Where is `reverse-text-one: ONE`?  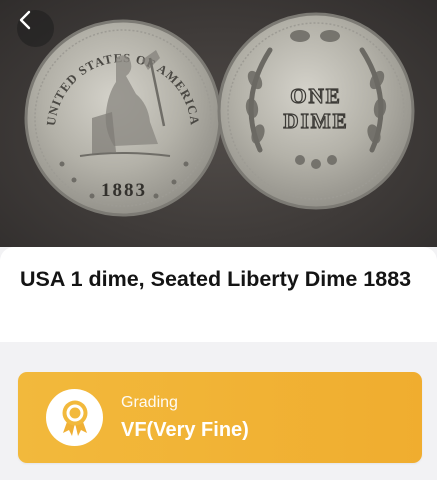 reverse-text-one: ONE is located at coordinates (316, 96).